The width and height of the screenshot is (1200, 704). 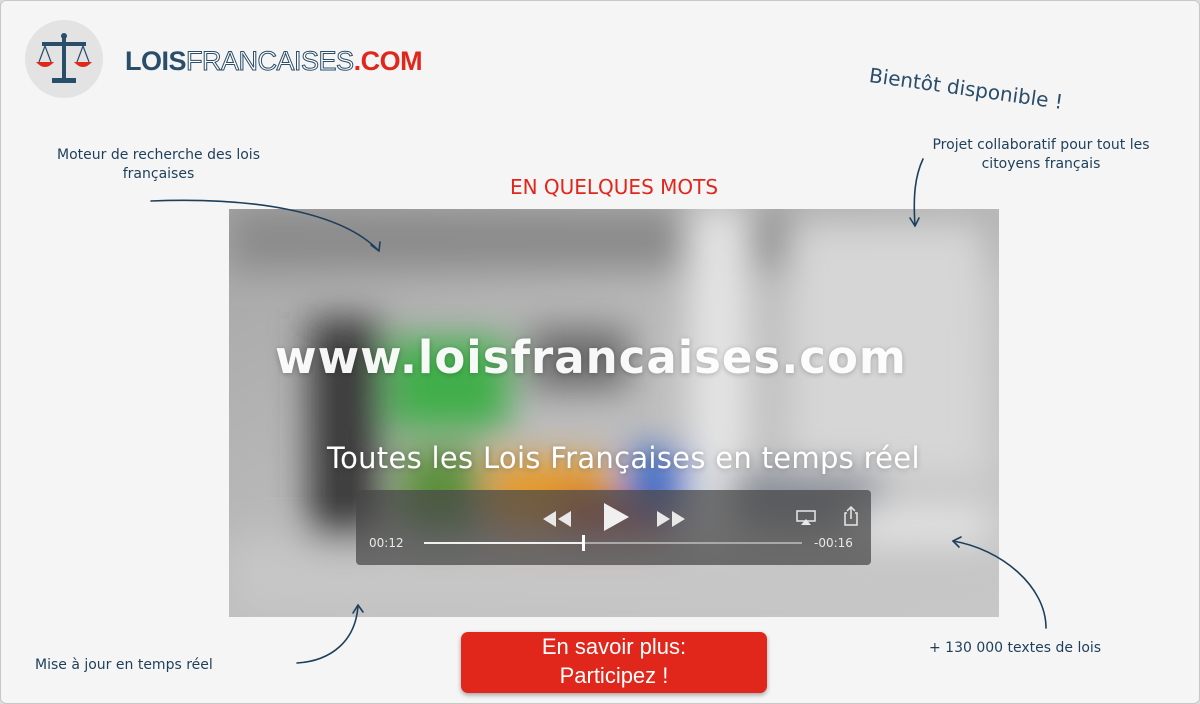 I want to click on brand-part-lois: LOIS, so click(x=156, y=61).